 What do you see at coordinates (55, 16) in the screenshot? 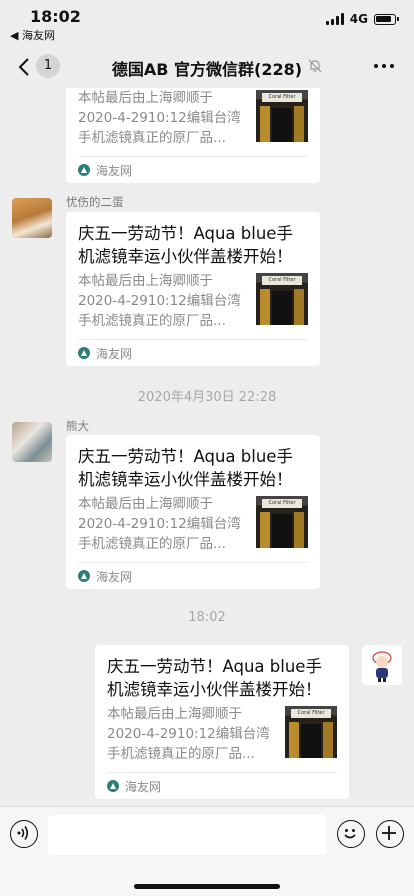
I see `status-time: 18:02` at bounding box center [55, 16].